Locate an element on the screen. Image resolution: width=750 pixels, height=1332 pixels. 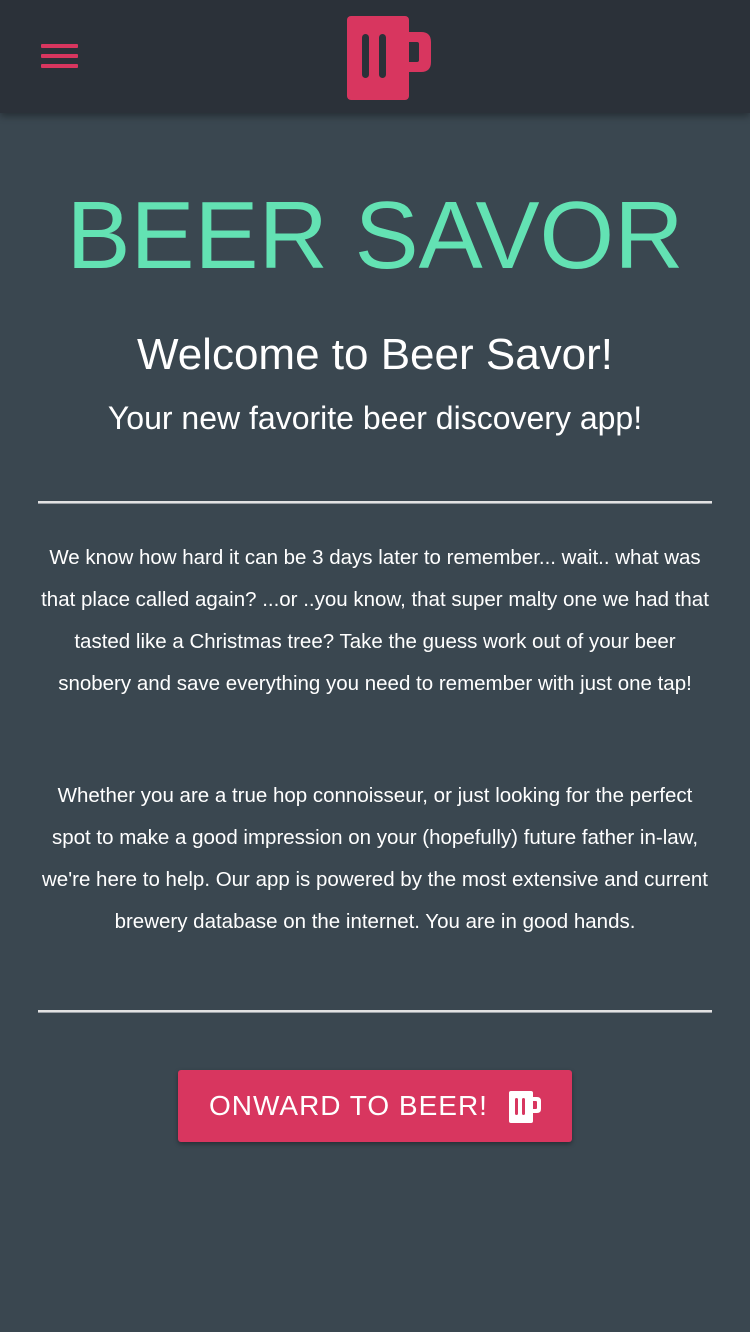
divider-bottom is located at coordinates (375, 1011).